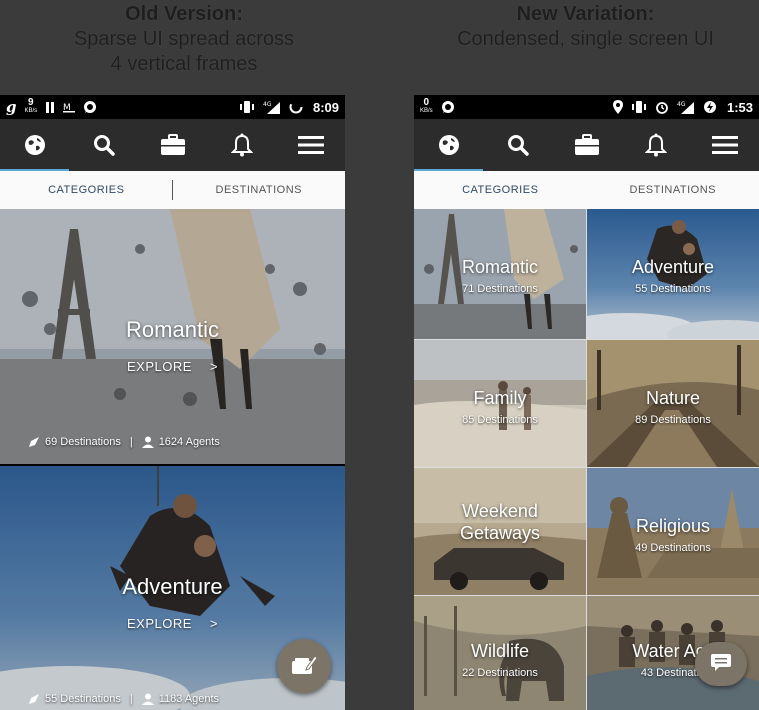 The image size is (759, 710). Describe the element at coordinates (184, 14) in the screenshot. I see `old-version-title: Old Version:` at that location.